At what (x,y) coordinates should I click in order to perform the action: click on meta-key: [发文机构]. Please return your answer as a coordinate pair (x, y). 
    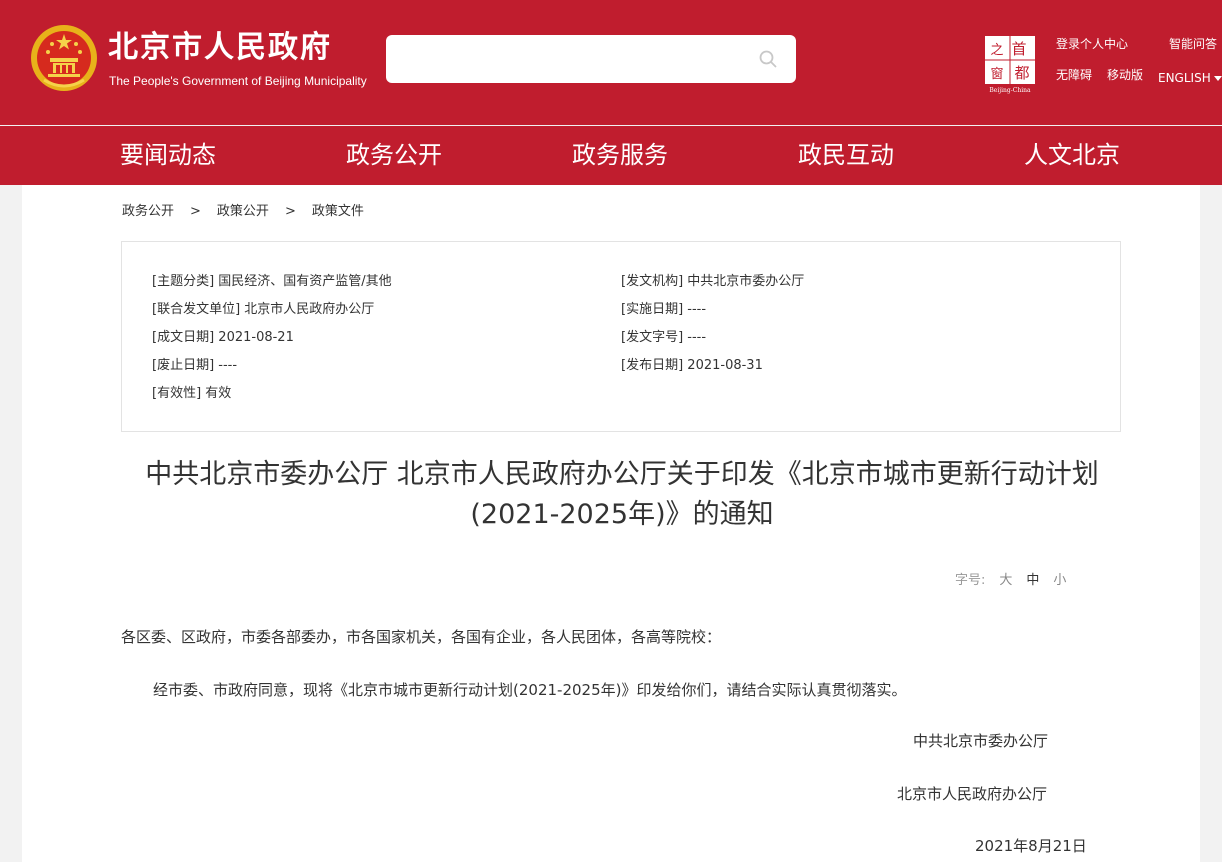
    Looking at the image, I should click on (652, 281).